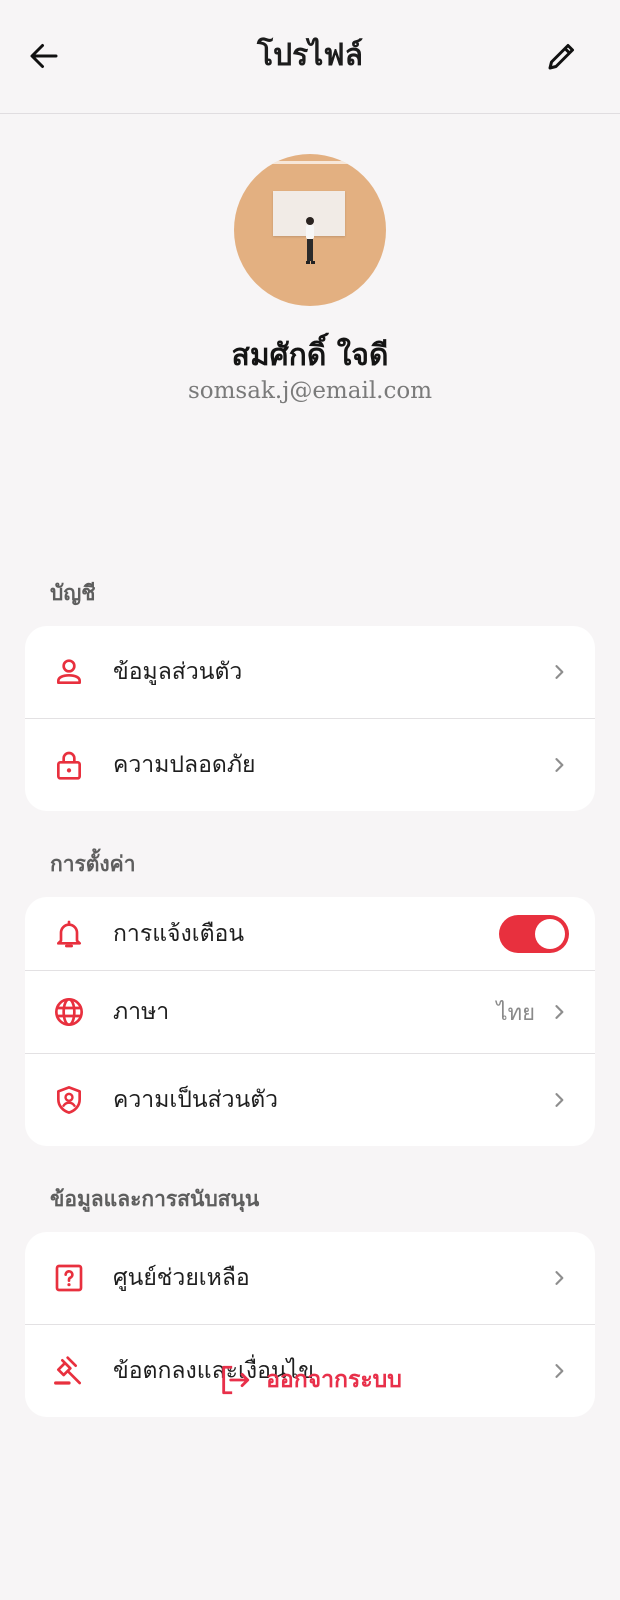 Image resolution: width=620 pixels, height=1600 pixels. I want to click on top-app-bar: โปรไฟล์, so click(310, 57).